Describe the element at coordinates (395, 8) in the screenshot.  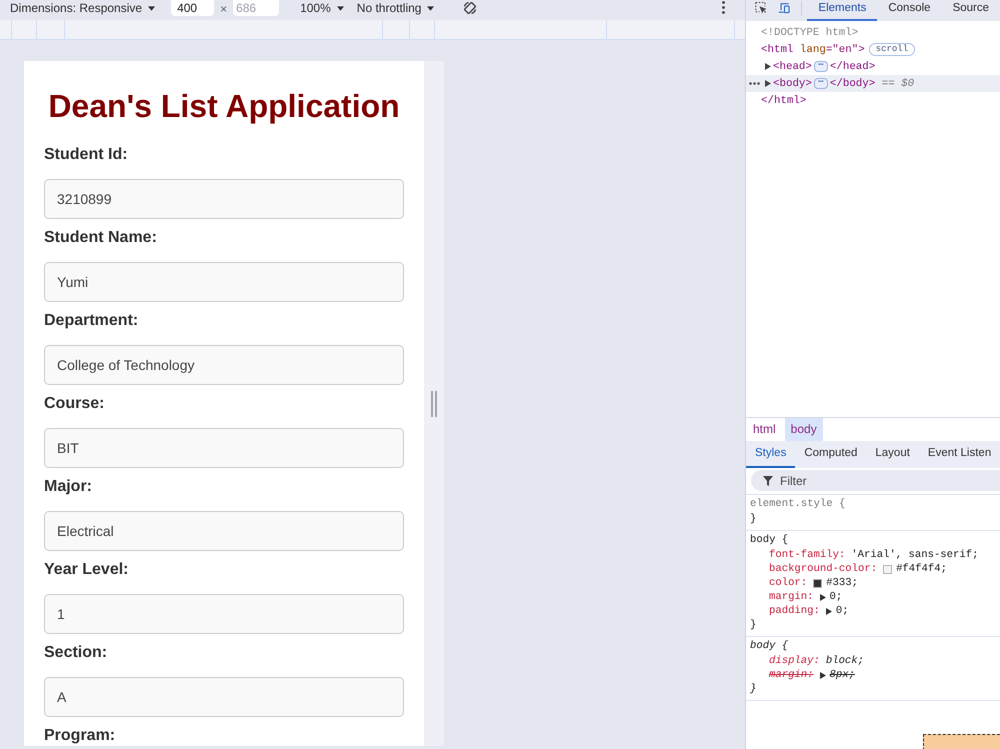
I see `throttling-dropdown: No throttling` at that location.